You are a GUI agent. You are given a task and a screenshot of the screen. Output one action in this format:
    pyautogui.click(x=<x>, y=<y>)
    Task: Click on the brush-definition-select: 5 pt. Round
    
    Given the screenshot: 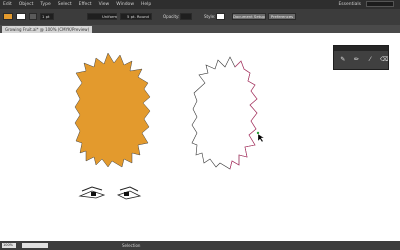 What is the action you would take?
    pyautogui.click(x=136, y=16)
    